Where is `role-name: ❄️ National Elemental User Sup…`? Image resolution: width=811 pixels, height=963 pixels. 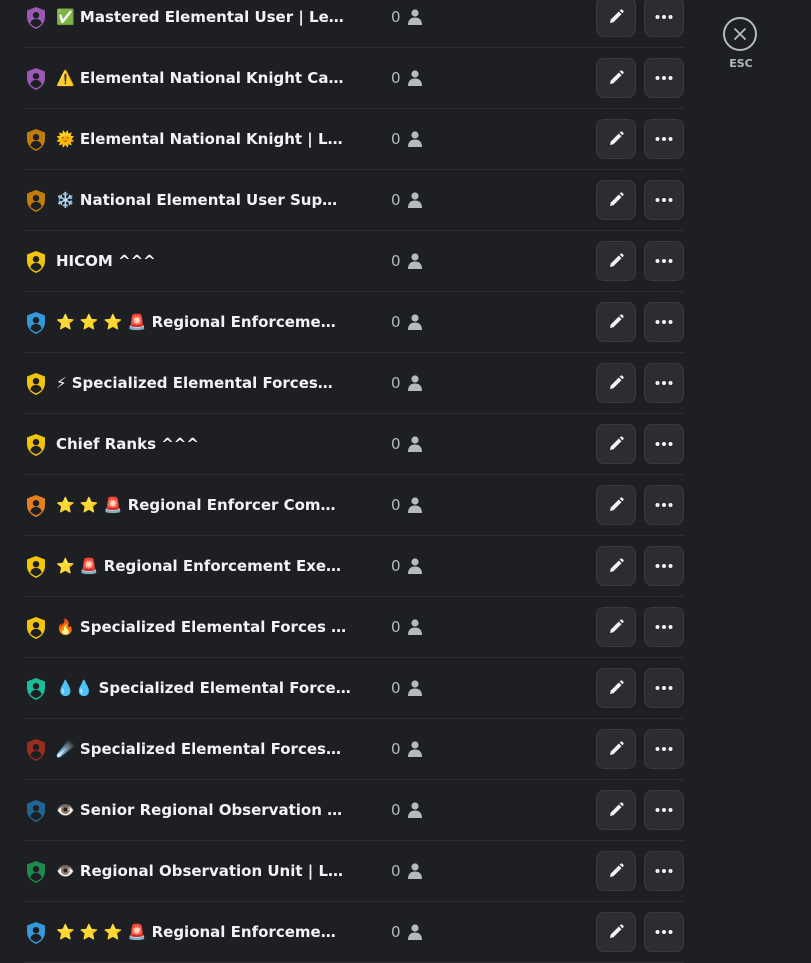
role-name: ❄️ National Elemental User Sup… is located at coordinates (197, 200).